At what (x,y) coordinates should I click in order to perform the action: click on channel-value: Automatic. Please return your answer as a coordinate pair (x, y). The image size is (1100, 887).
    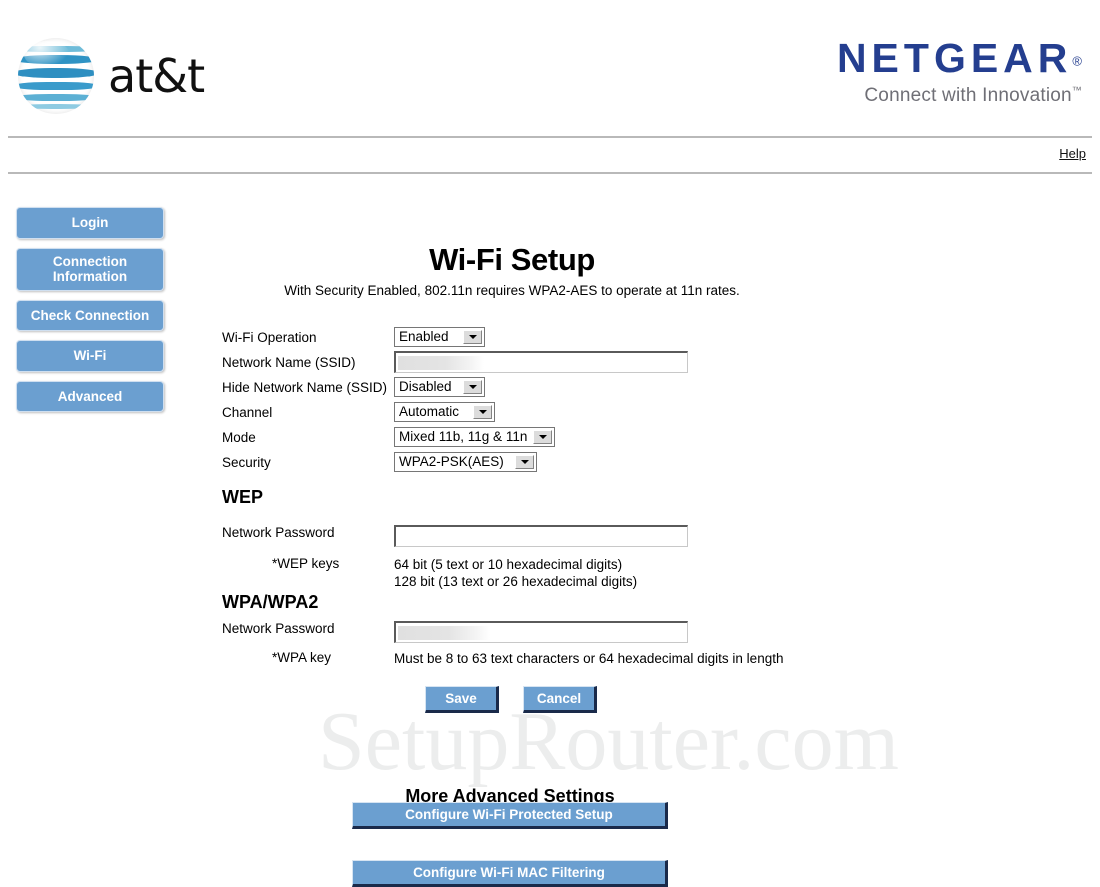
    Looking at the image, I should click on (429, 411).